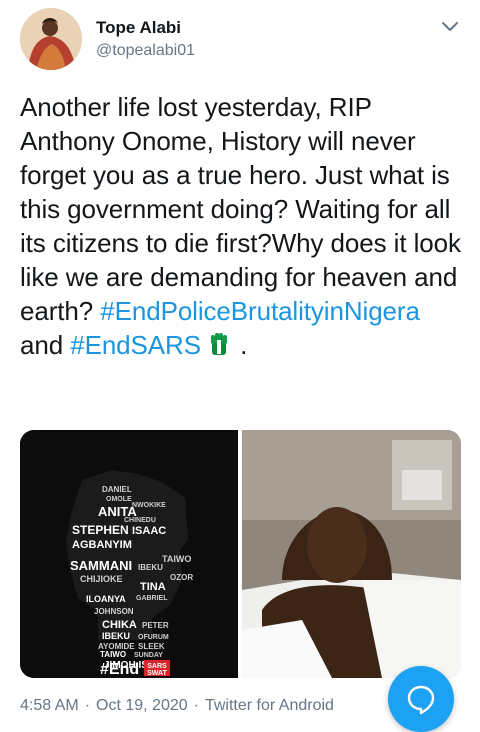 This screenshot has width=480, height=732. Describe the element at coordinates (152, 598) in the screenshot. I see `poster-name: GABRIEL` at that location.